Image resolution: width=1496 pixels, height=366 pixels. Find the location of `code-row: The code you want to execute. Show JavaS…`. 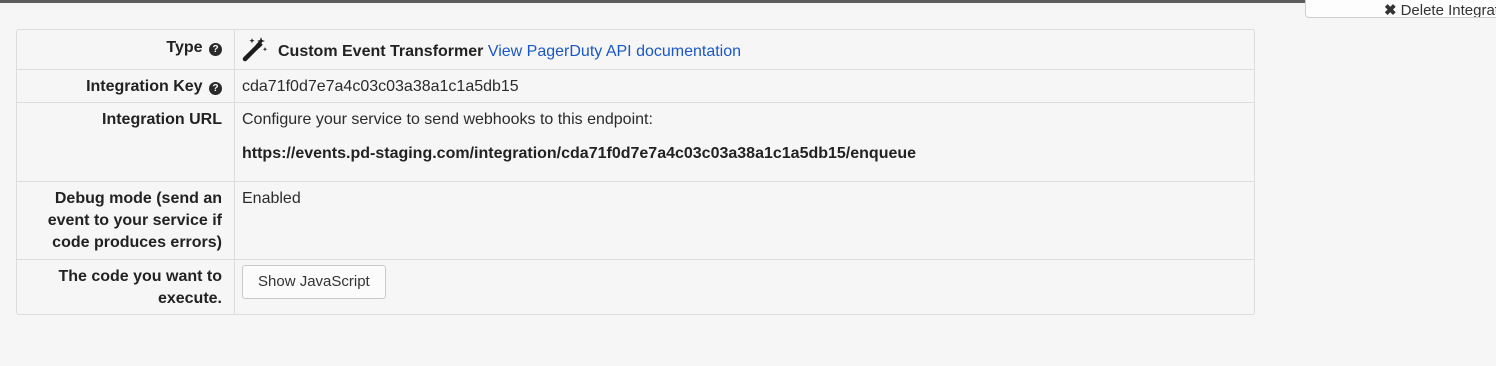

code-row: The code you want to execute. Show JavaS… is located at coordinates (635, 286).